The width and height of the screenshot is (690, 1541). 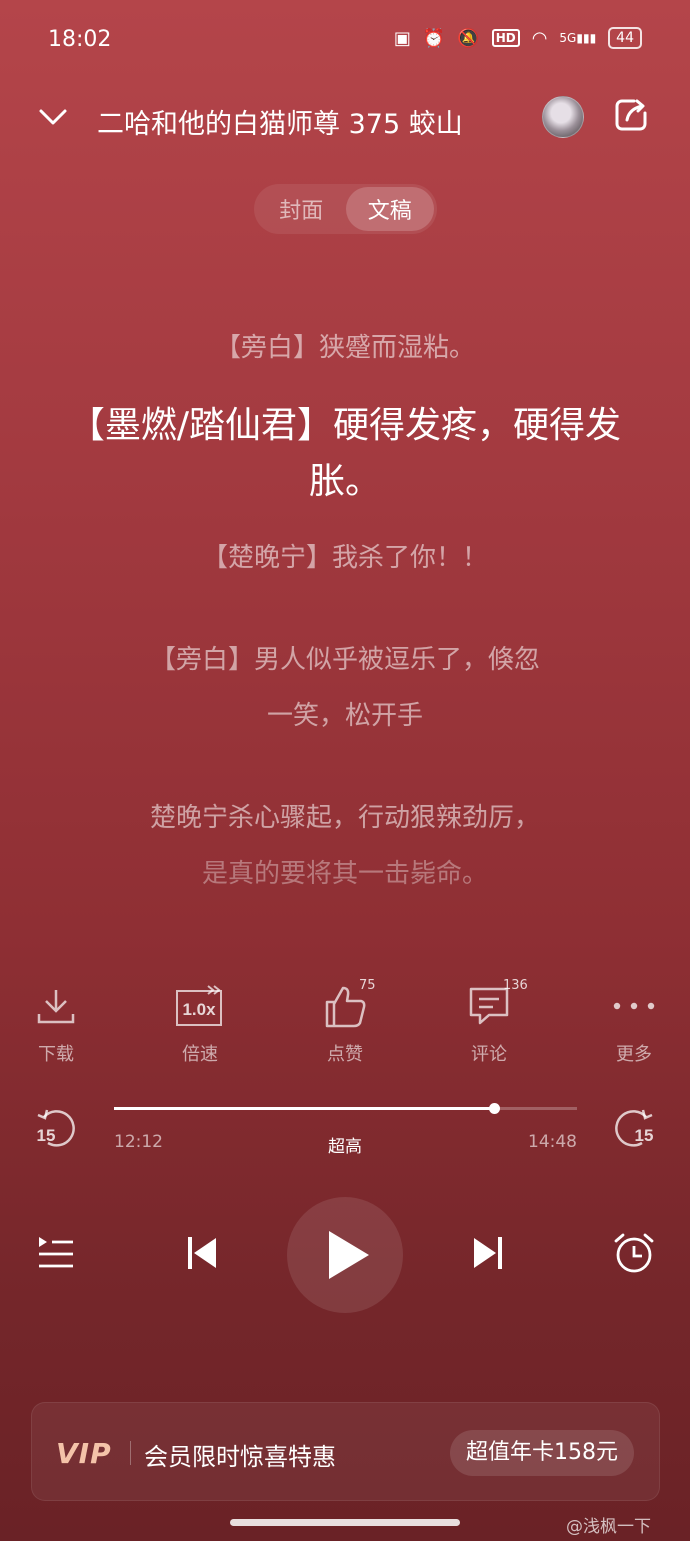 I want to click on vip-offer-button: 超值年卡158元, so click(x=542, y=1453).